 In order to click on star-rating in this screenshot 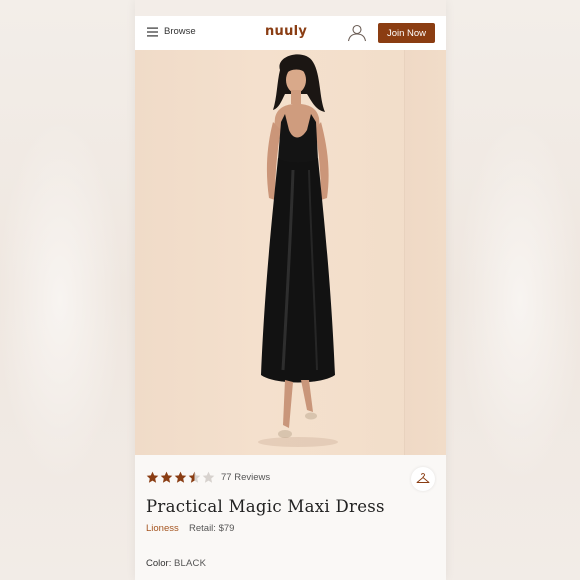, I will do `click(180, 477)`.